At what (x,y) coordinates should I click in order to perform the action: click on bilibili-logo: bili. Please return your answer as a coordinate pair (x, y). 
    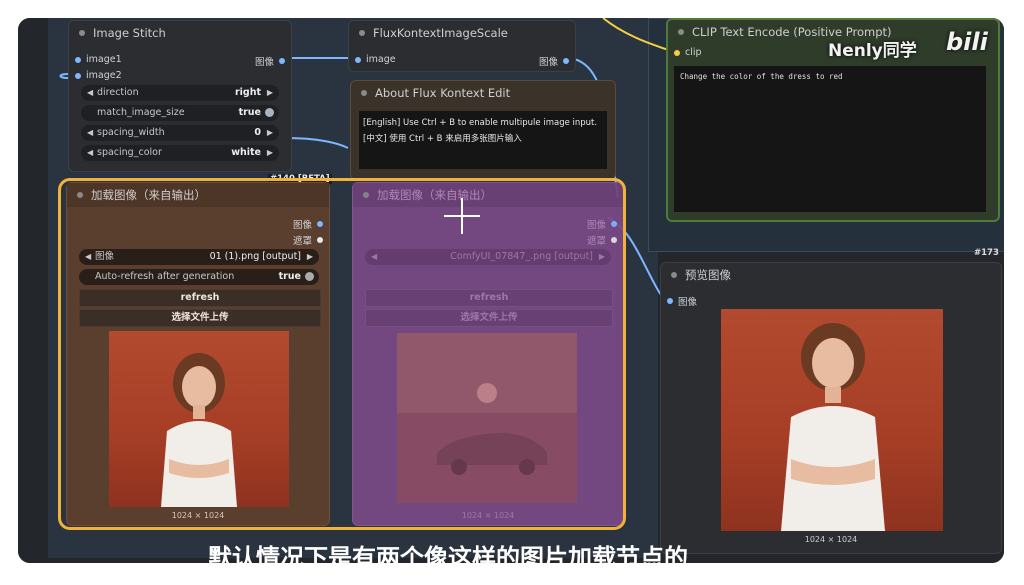
    Looking at the image, I should click on (967, 42).